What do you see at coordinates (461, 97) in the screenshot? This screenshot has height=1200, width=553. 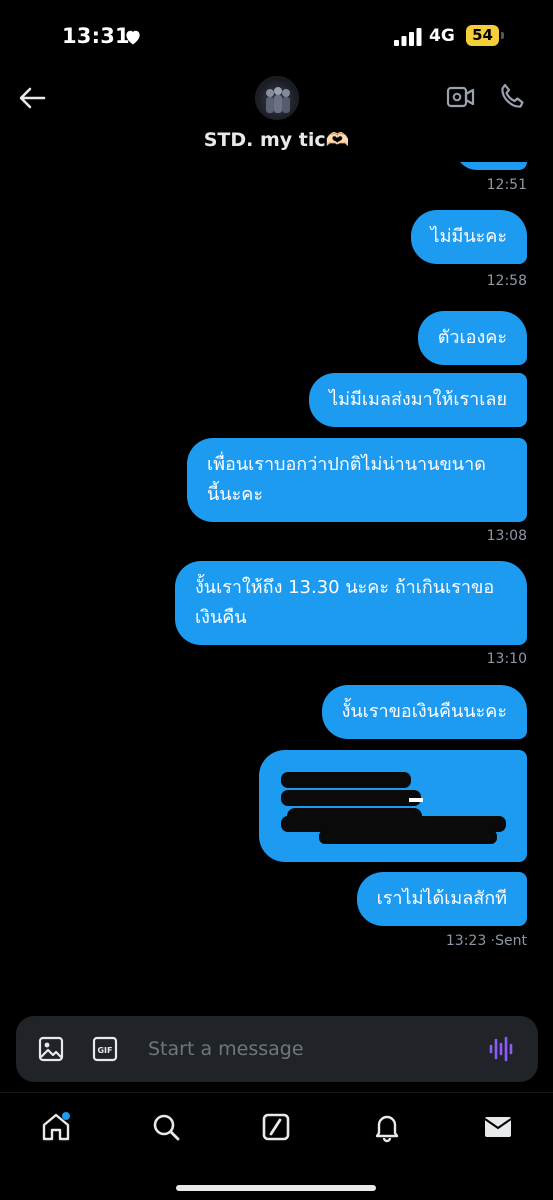 I see `video-camera-icon` at bounding box center [461, 97].